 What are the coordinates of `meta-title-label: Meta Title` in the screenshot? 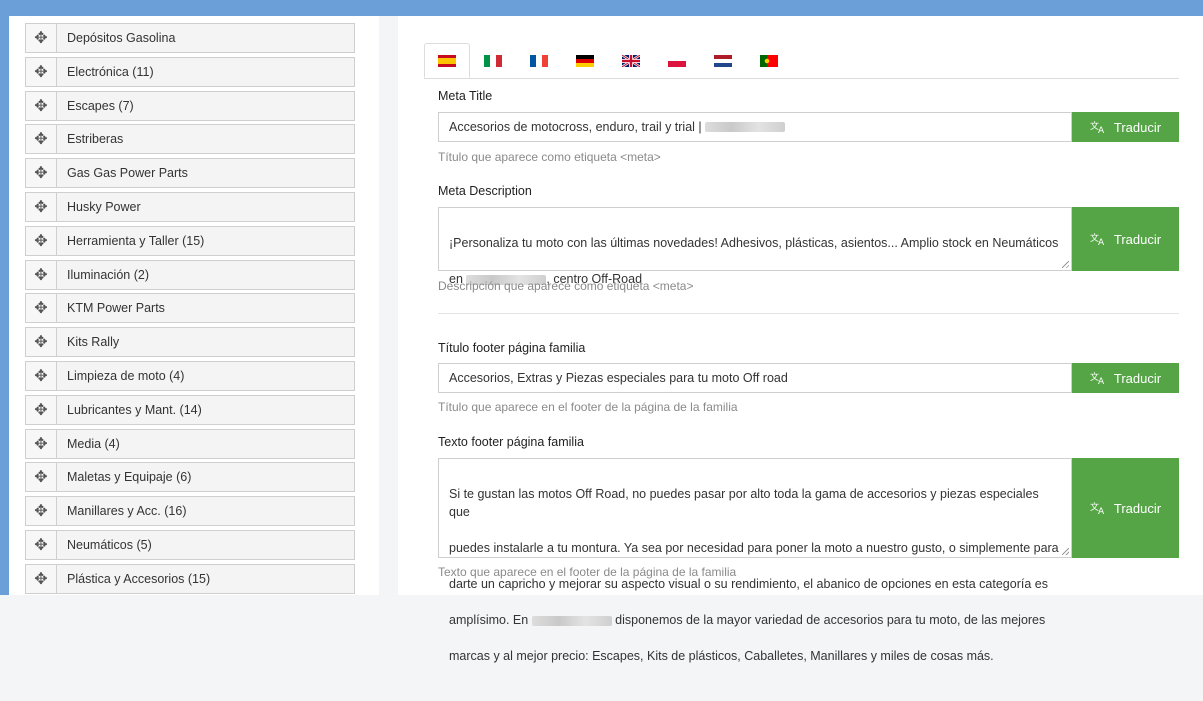 It's located at (465, 96).